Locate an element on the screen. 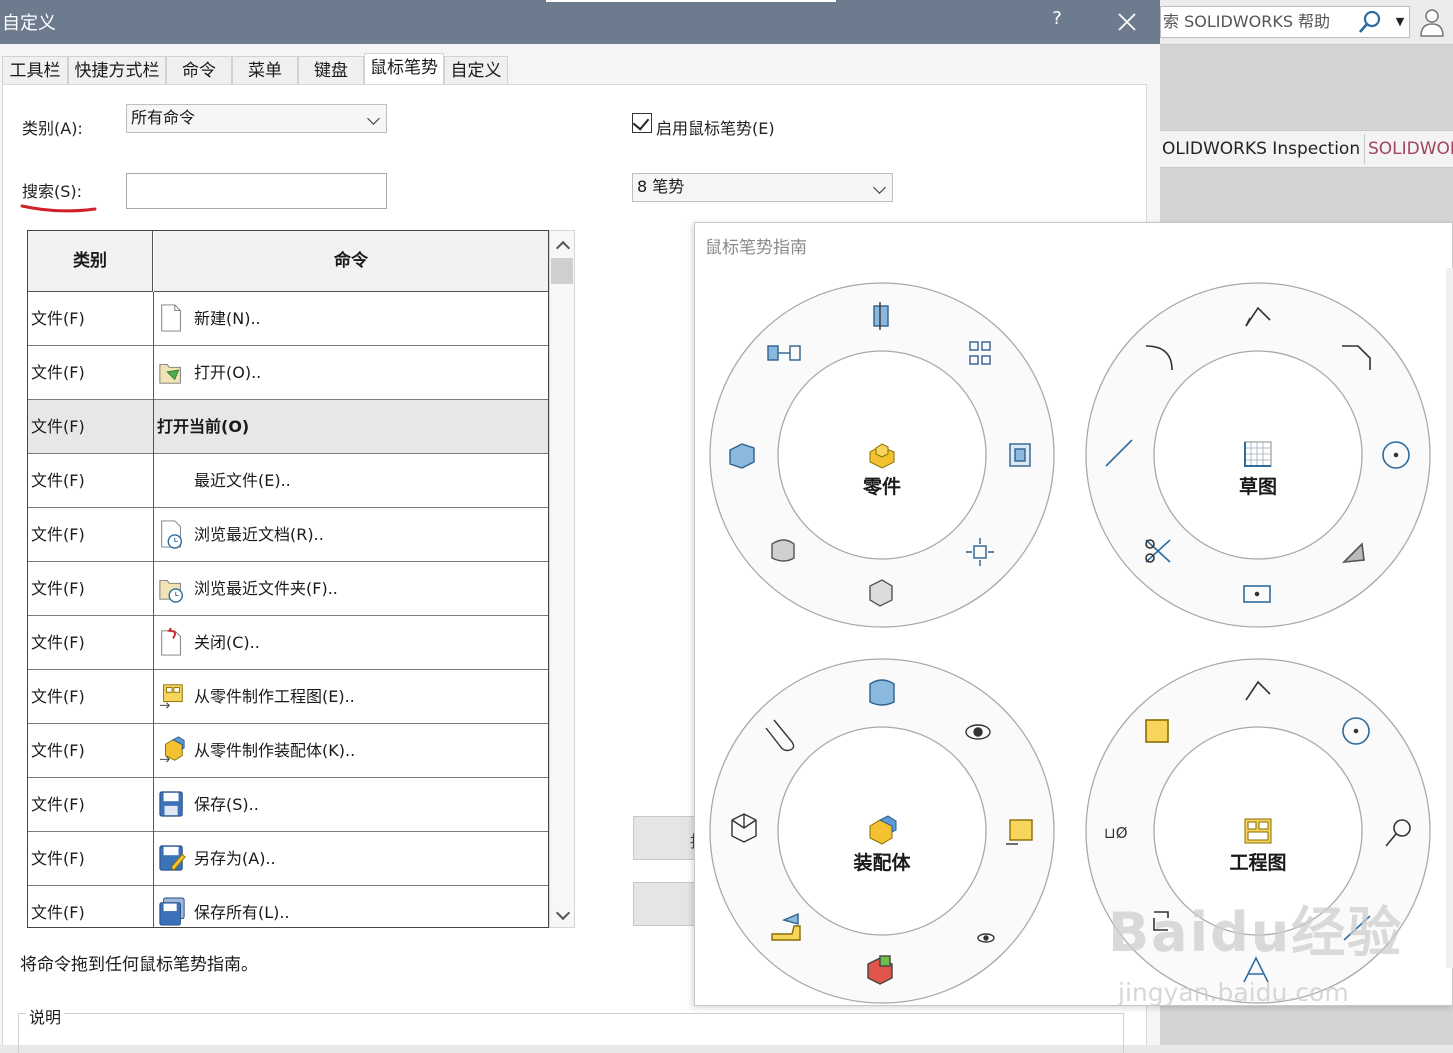 This screenshot has height=1053, width=1453. table-row: 文件(F) 最近文件(E).. is located at coordinates (288, 481).